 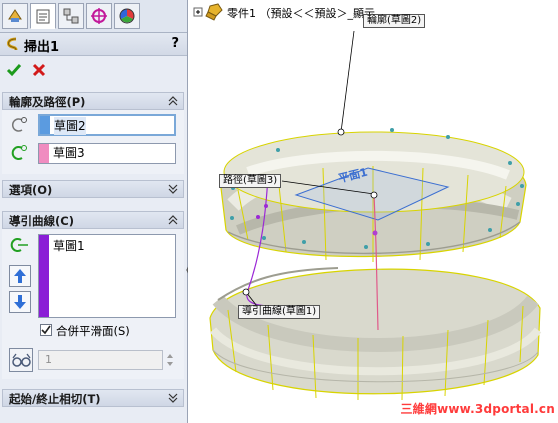 I want to click on show-sections-button, so click(x=21, y=360).